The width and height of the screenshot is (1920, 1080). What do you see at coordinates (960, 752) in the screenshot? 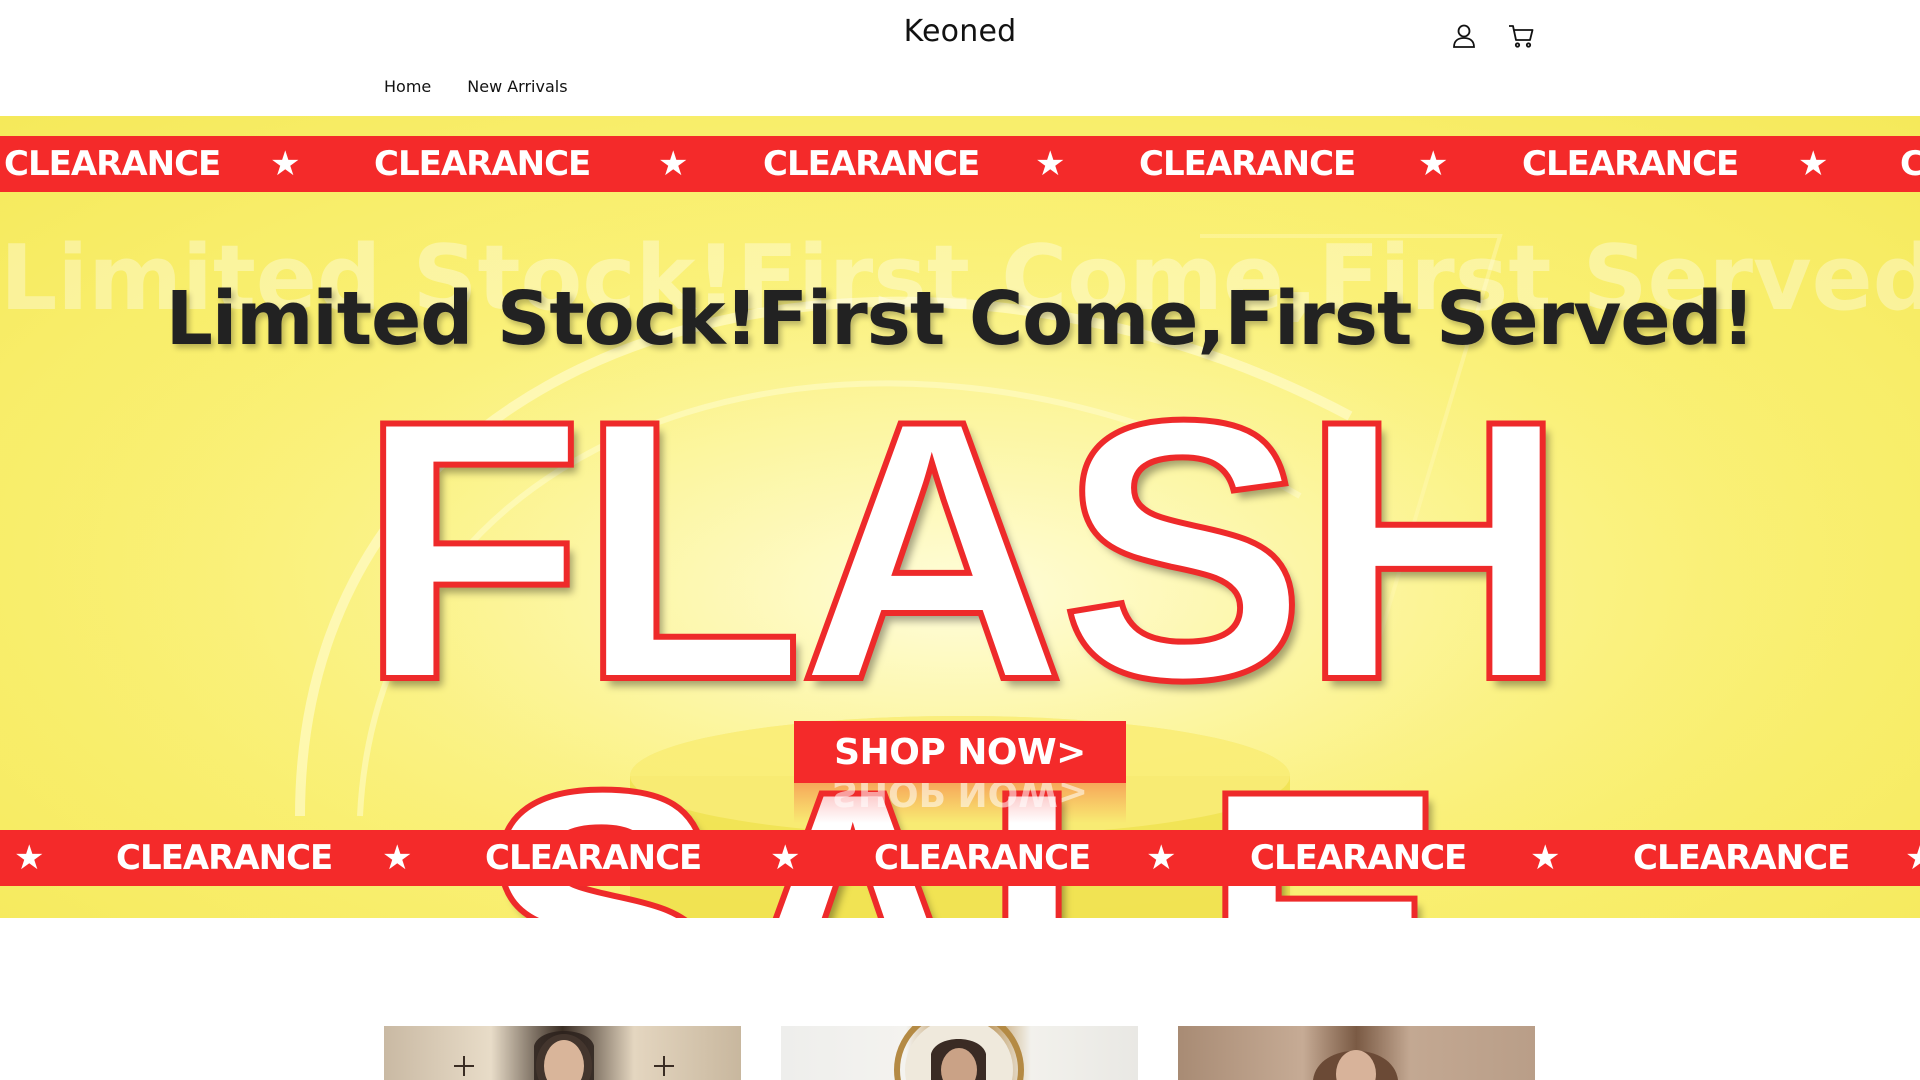
I see `shop-now-button: SHOP NOW>` at bounding box center [960, 752].